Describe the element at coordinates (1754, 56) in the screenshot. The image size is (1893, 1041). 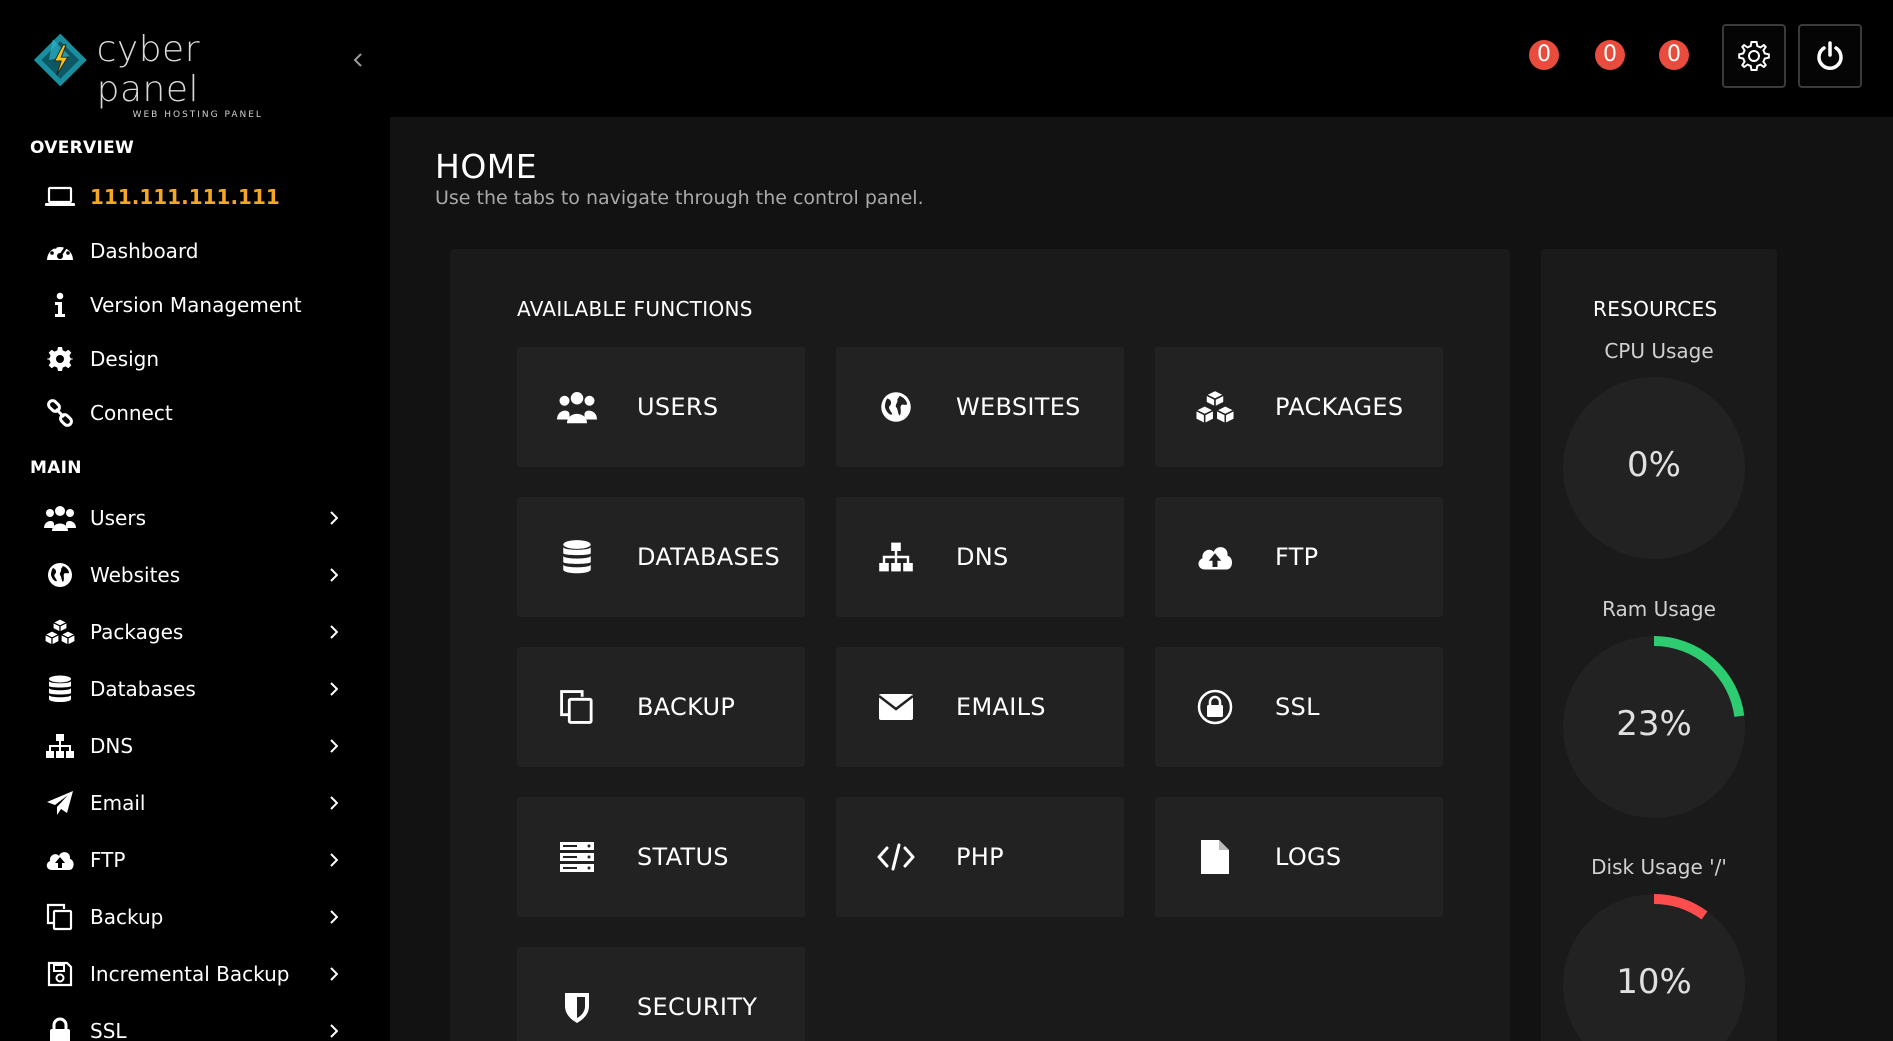
I see `settings-button` at that location.